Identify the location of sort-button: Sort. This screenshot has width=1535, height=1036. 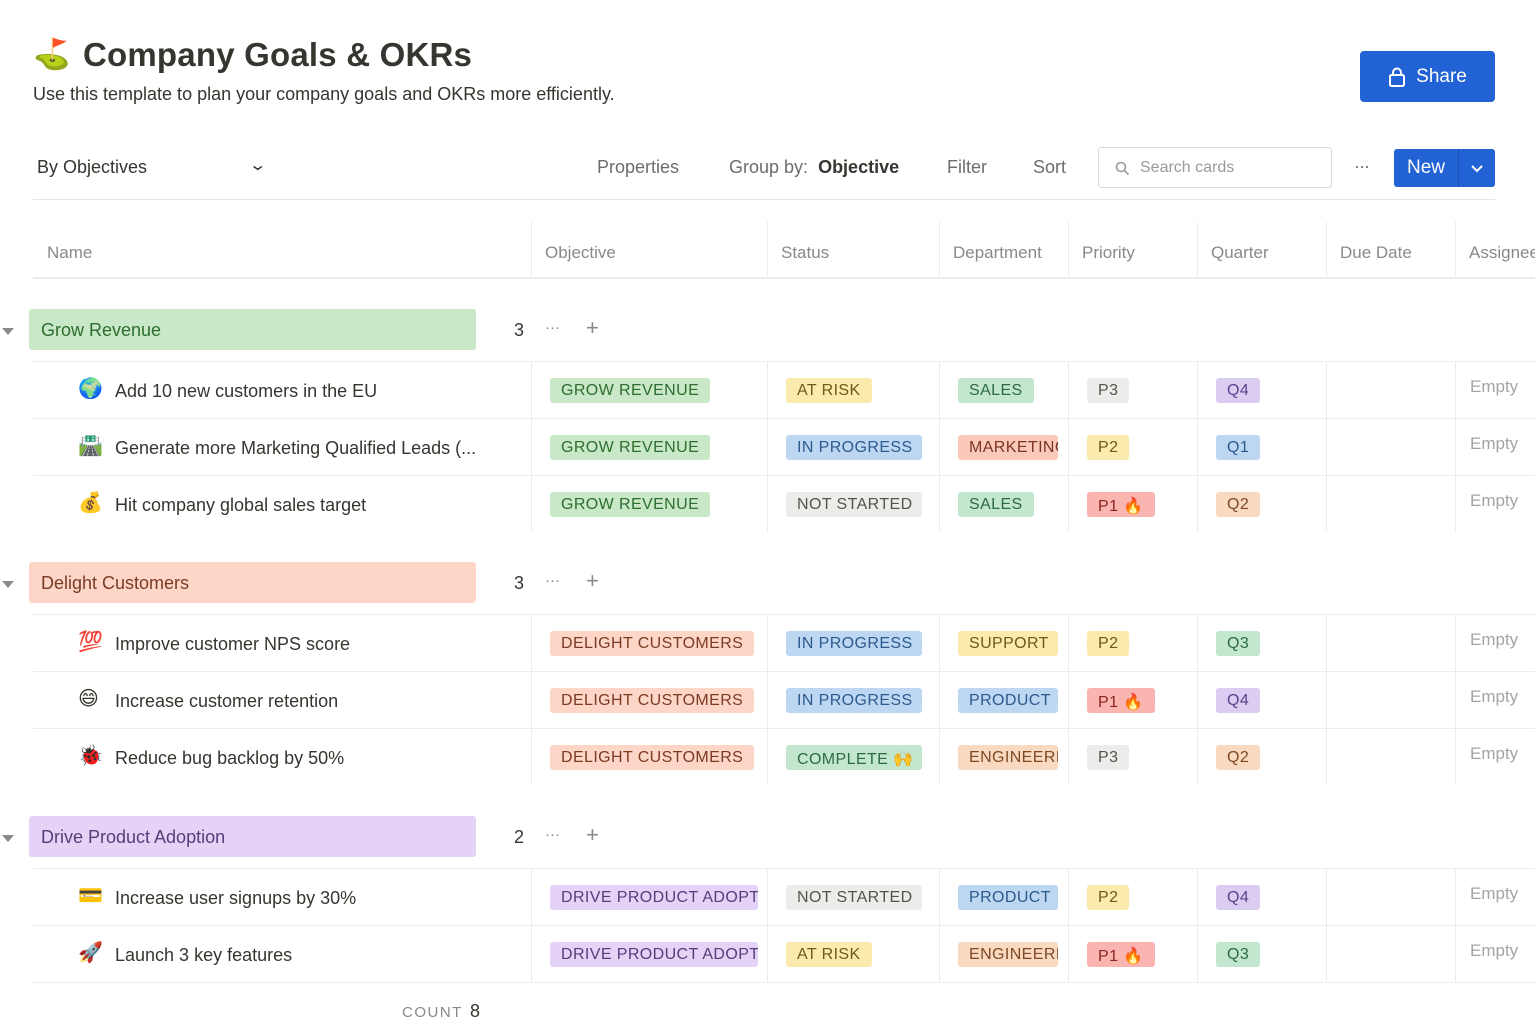
(1049, 167).